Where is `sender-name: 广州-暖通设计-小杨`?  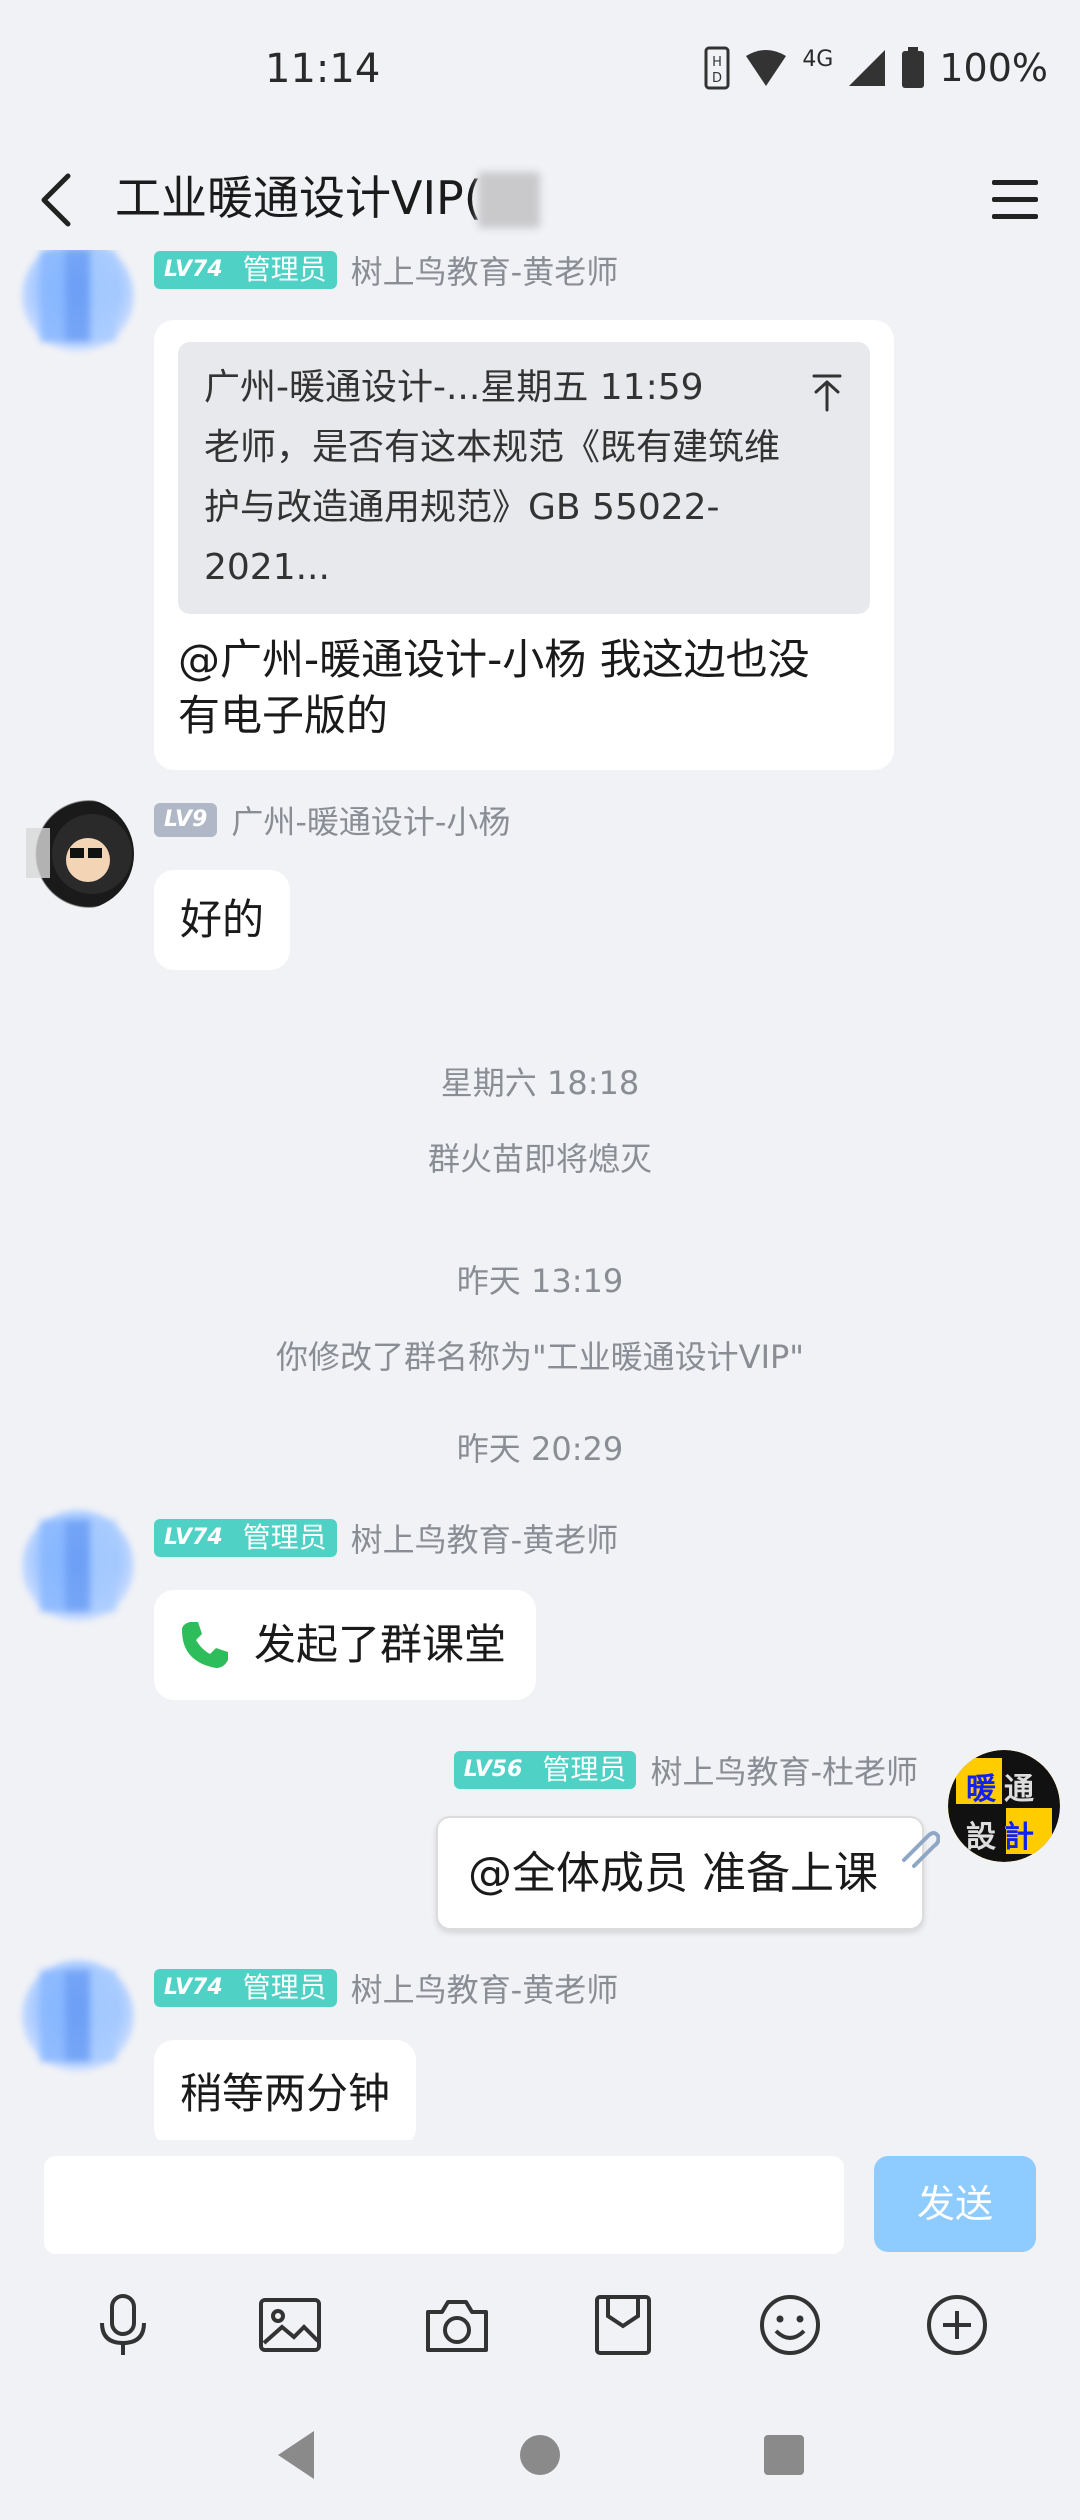
sender-name: 广州-暖通设计-小杨 is located at coordinates (371, 822).